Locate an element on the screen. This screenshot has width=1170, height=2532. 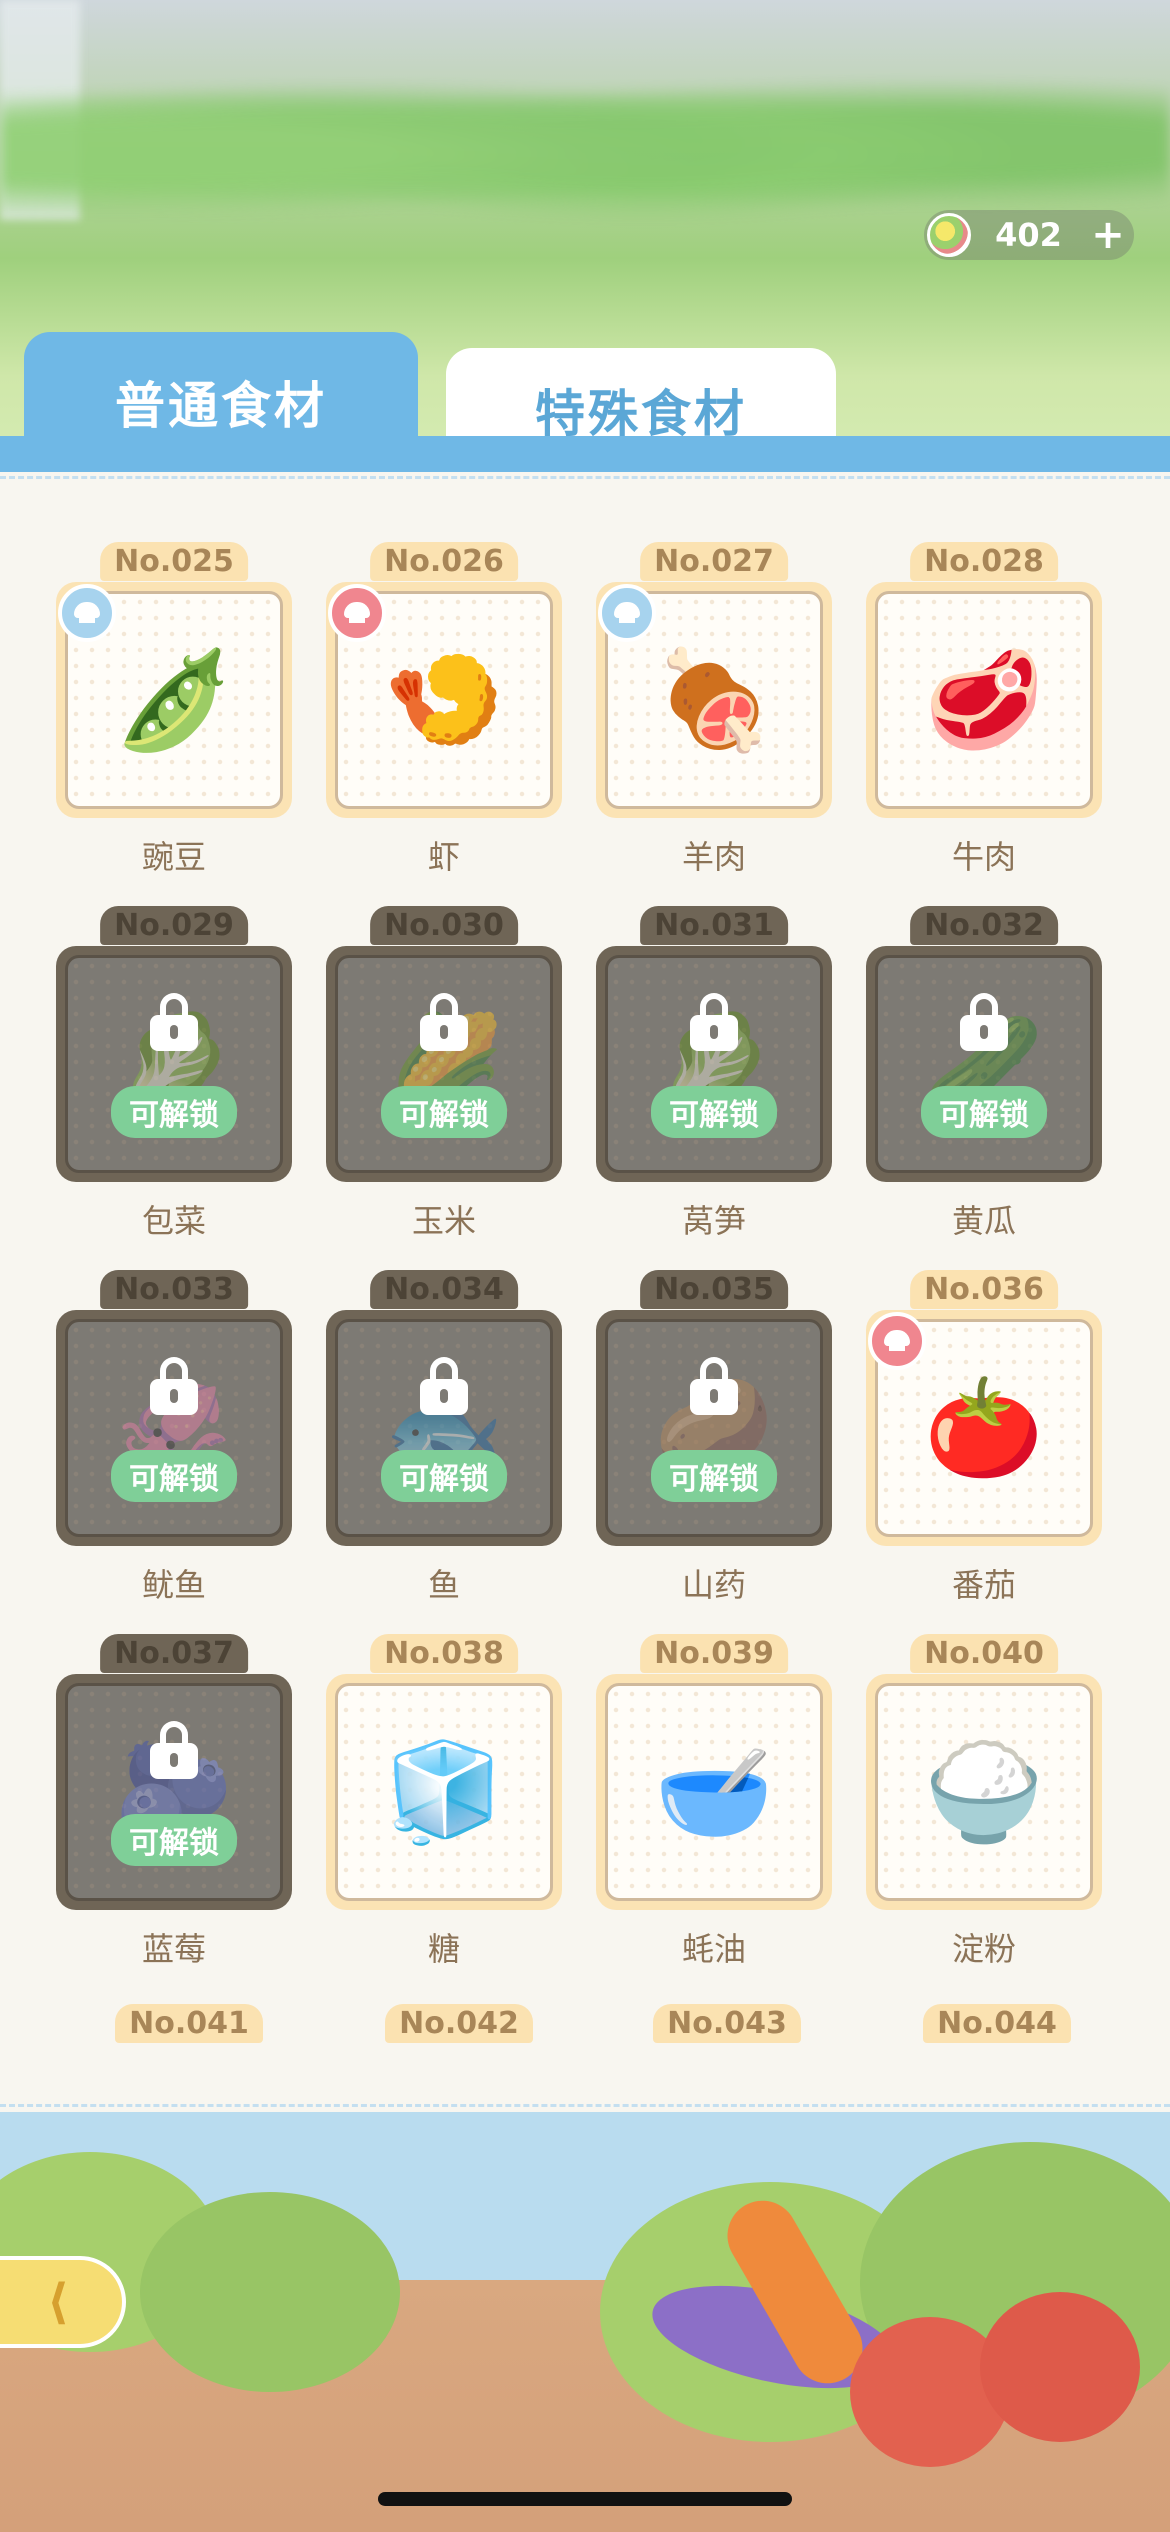
ingredient-card: No.032 🥒 可解锁黄瓜 is located at coordinates (984, 1073).